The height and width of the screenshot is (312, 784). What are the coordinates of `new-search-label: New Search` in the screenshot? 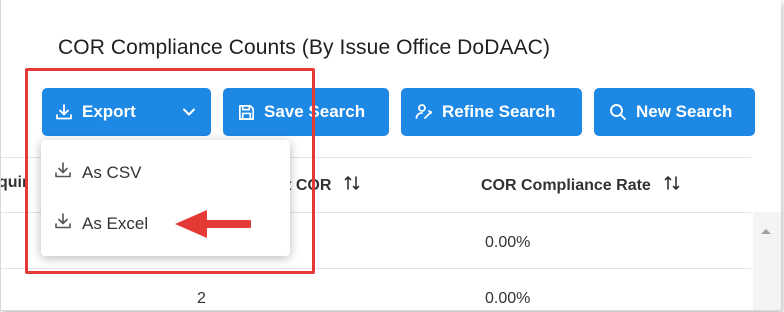 It's located at (684, 111).